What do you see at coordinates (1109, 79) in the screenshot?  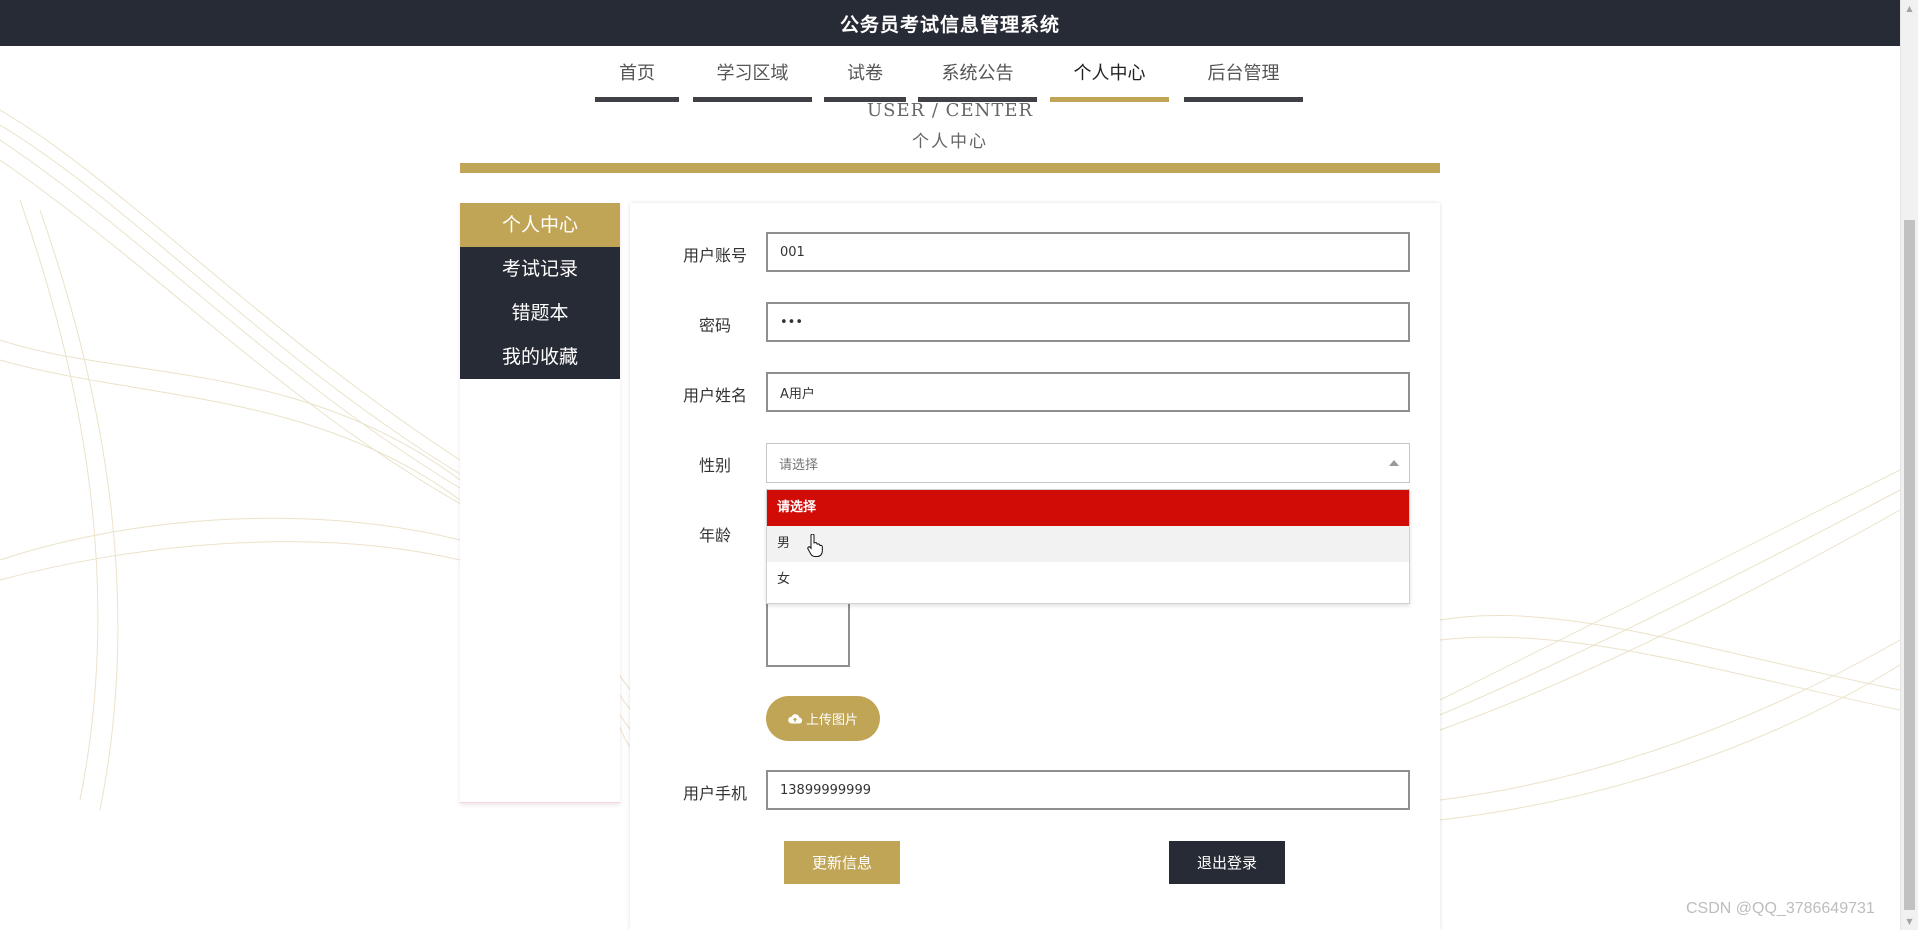 I see `nav-user-center: 个人中心` at bounding box center [1109, 79].